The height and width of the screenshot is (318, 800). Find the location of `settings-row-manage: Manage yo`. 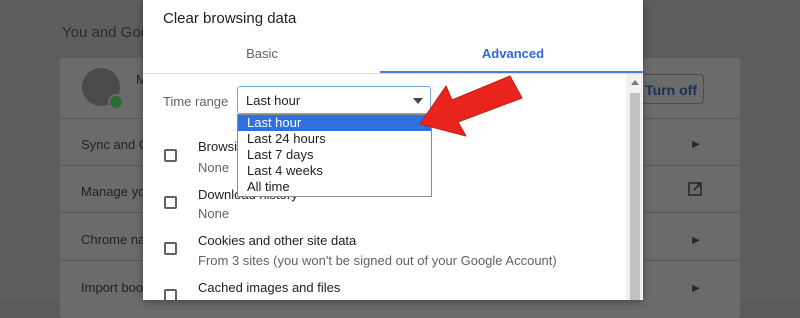

settings-row-manage: Manage yo is located at coordinates (113, 191).